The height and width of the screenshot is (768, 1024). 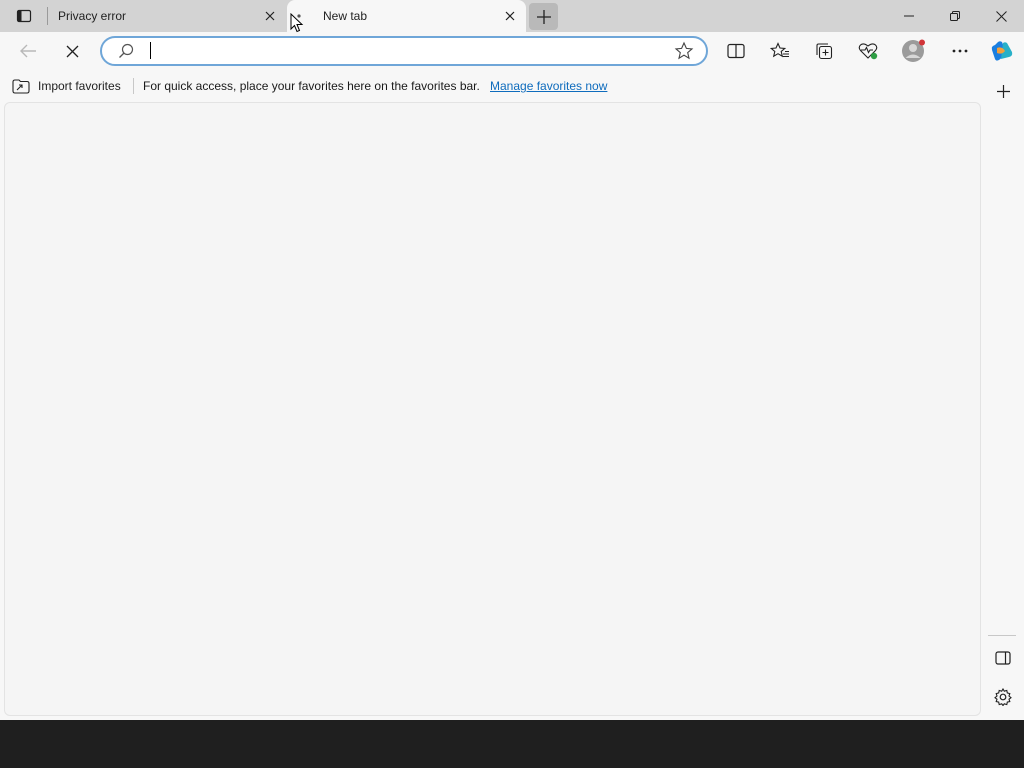 I want to click on back-button, so click(x=28, y=51).